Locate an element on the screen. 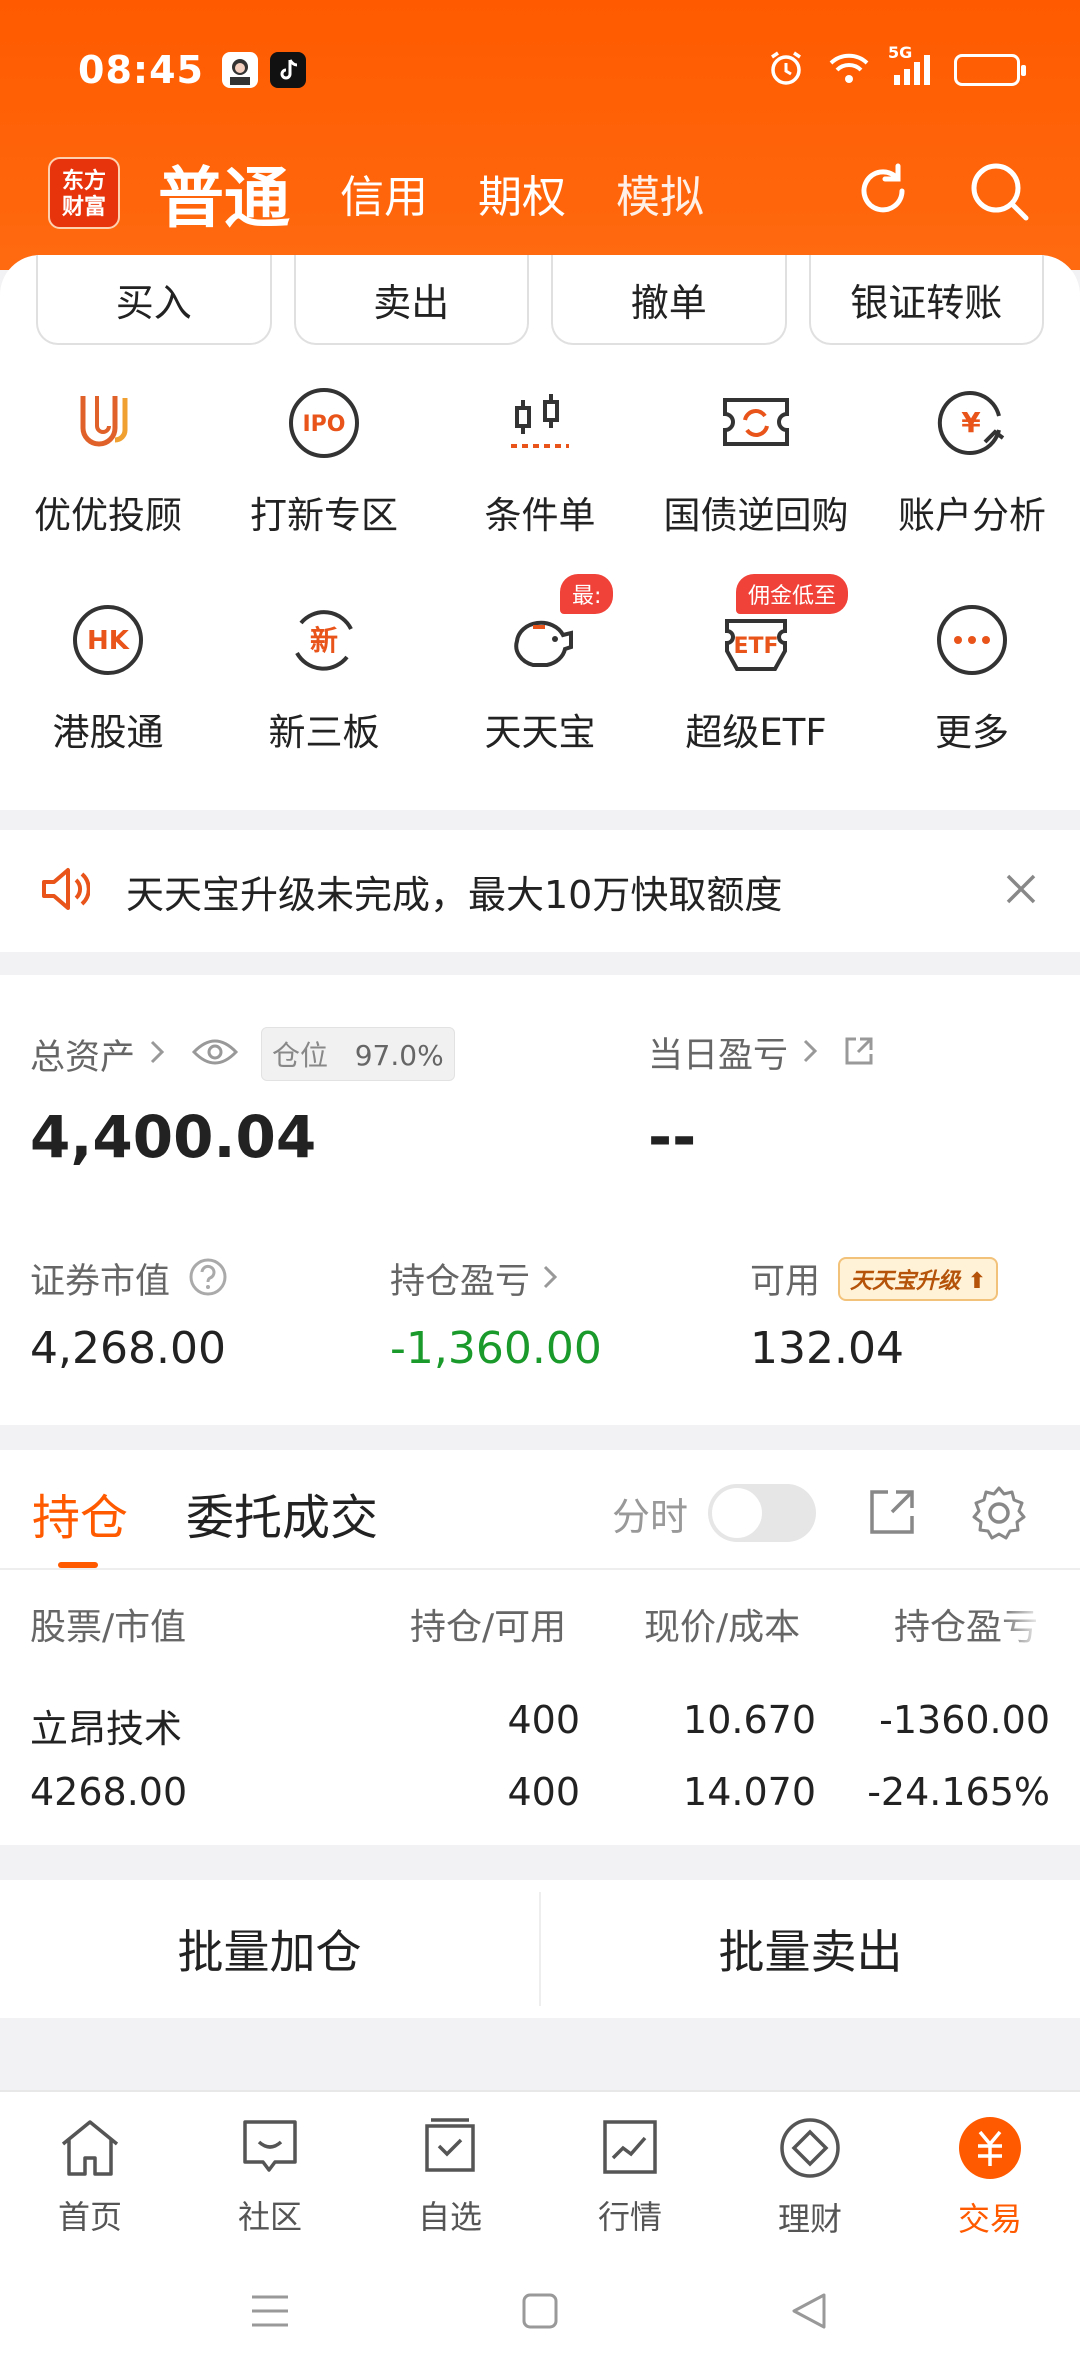 Image resolution: width=1080 pixels, height=2378 pixels. grid-item-bond-repo: 国债逆回购 is located at coordinates (756, 461).